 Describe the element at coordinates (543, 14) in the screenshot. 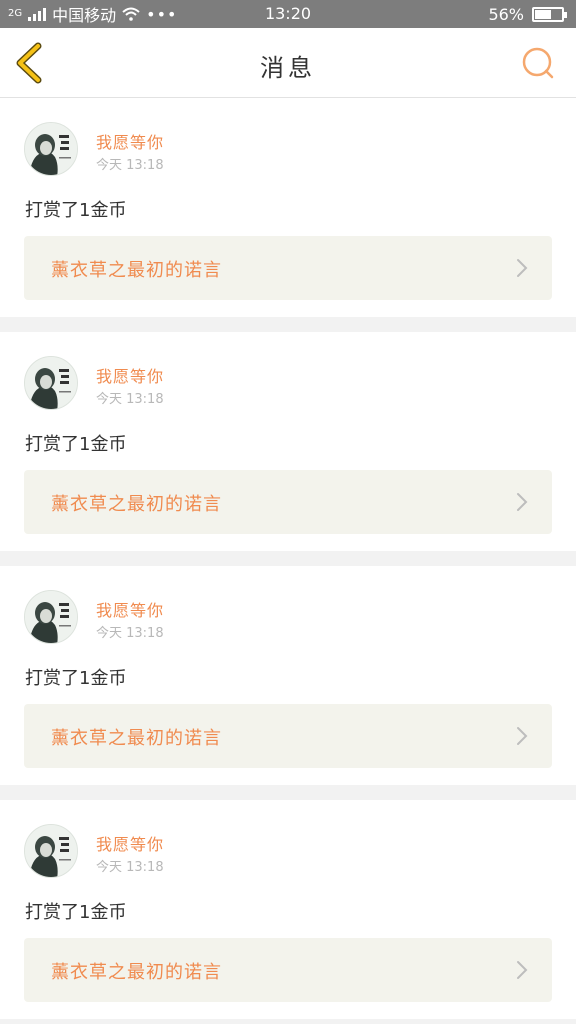

I see `battery-fill` at that location.